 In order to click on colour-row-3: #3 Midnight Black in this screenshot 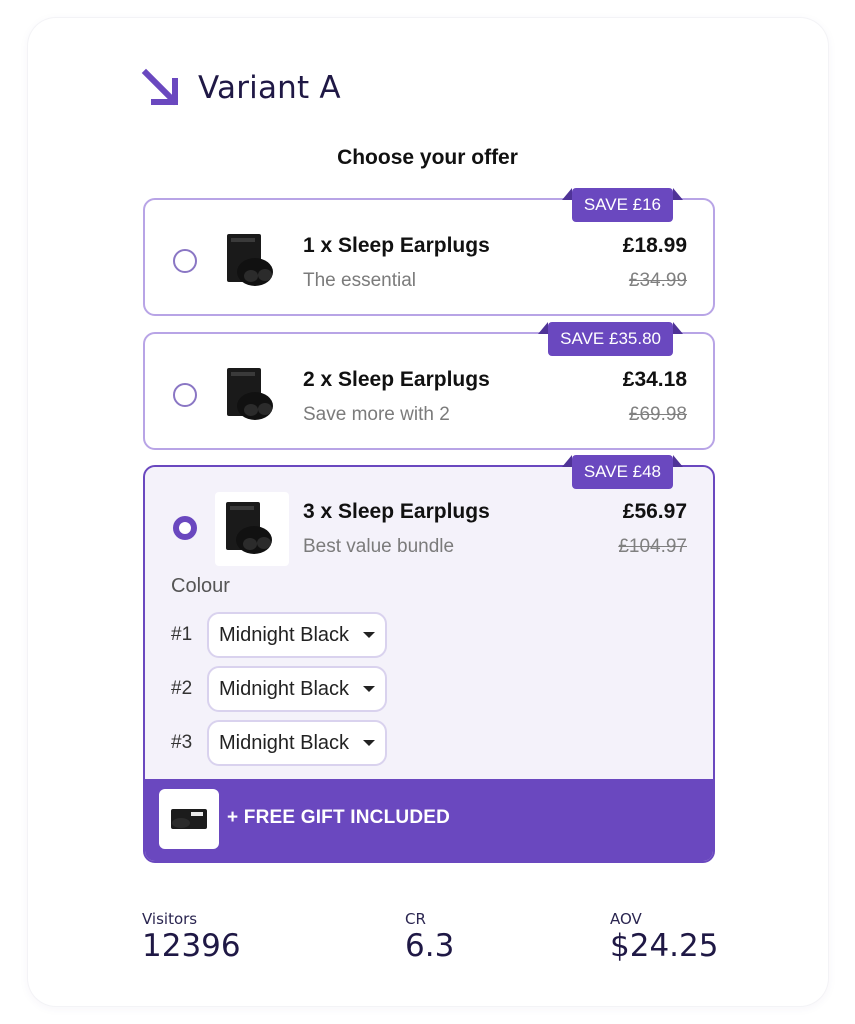, I will do `click(279, 743)`.